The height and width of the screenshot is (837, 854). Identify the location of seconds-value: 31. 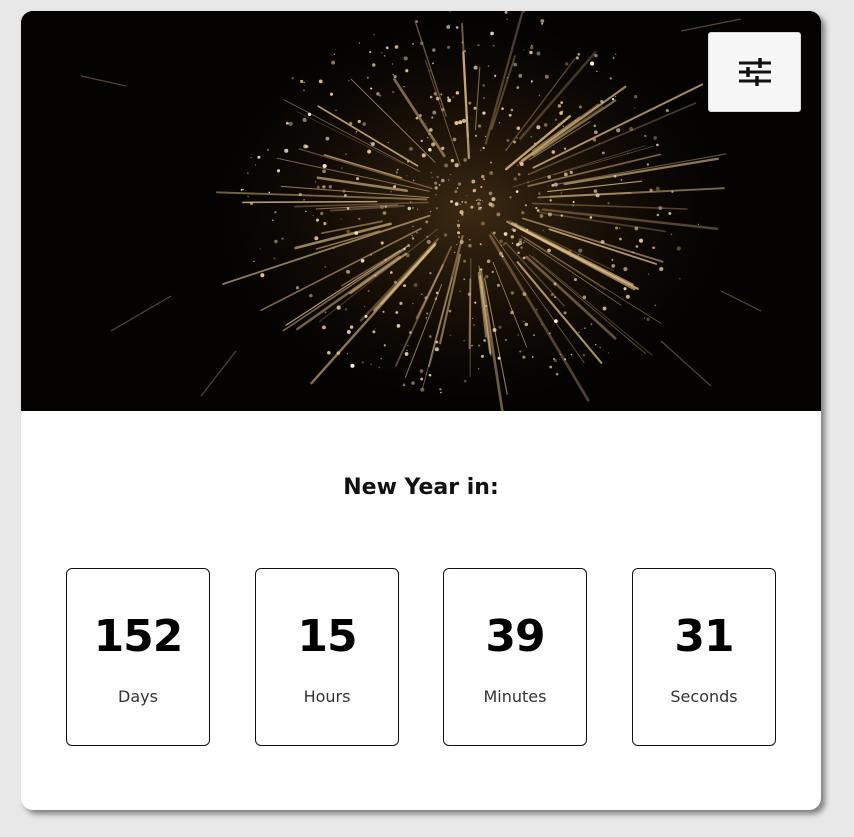
(704, 636).